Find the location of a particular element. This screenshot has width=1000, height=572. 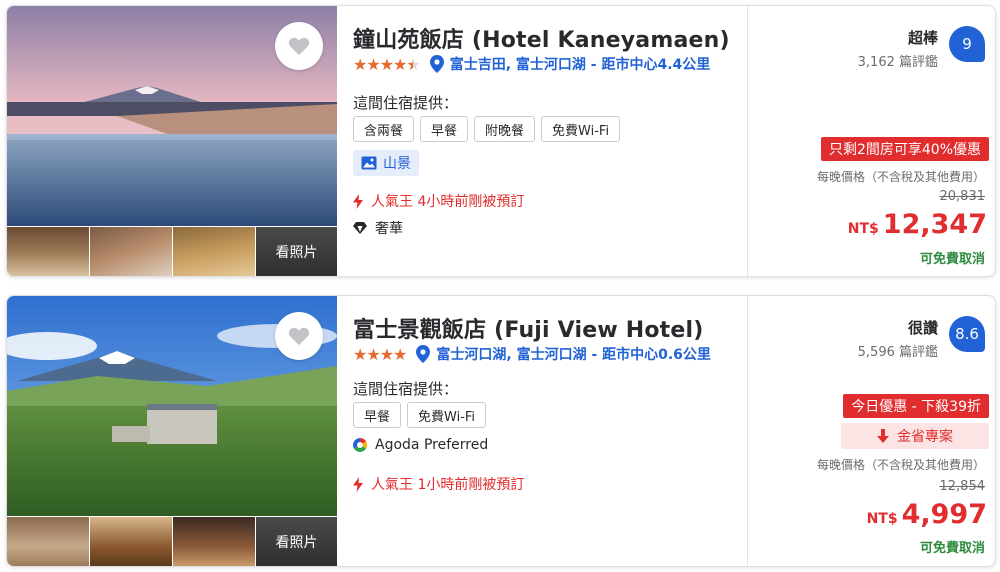

amenity-chip: 附晚餐 is located at coordinates (505, 129).